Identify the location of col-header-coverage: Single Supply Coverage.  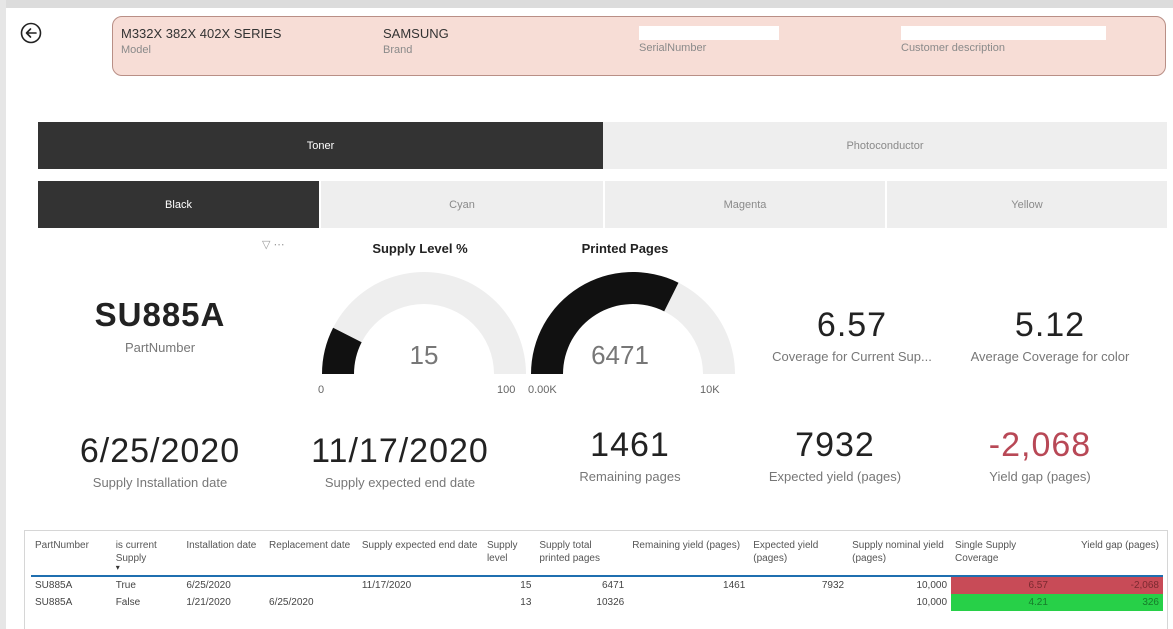
(1001, 556).